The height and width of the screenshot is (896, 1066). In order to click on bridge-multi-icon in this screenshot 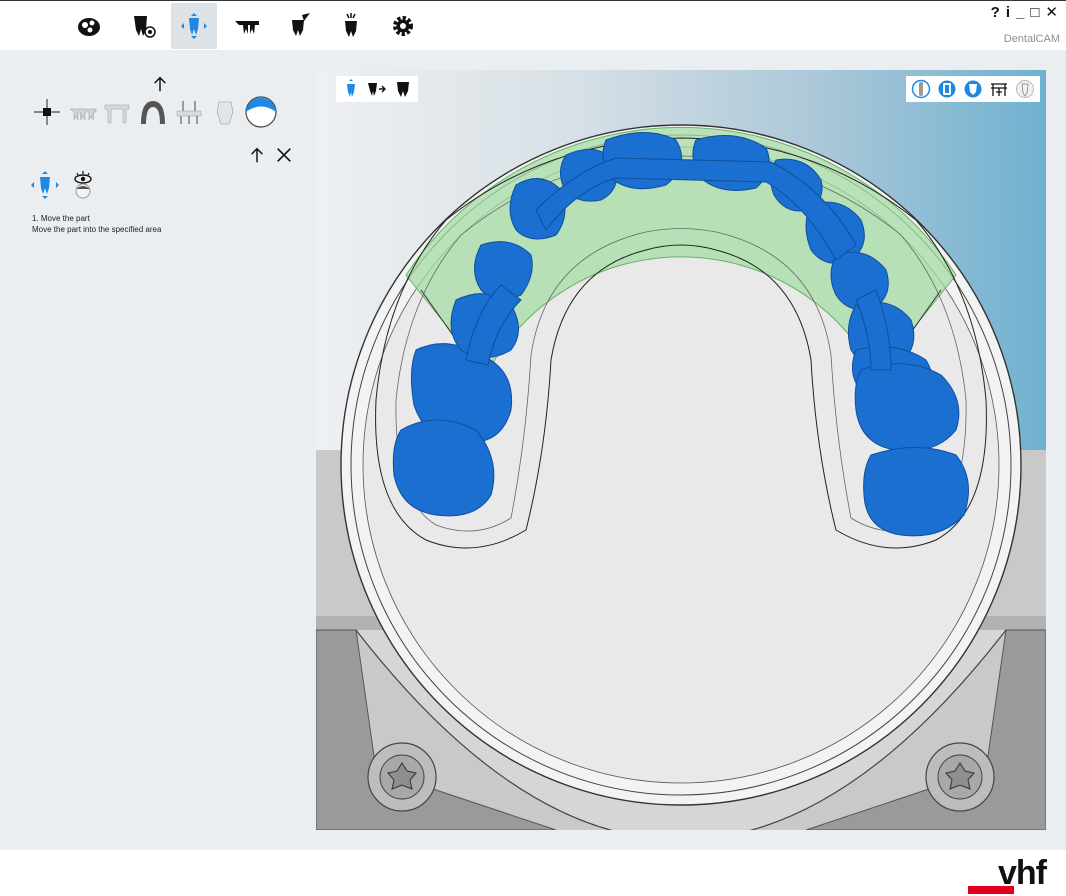, I will do `click(83, 114)`.